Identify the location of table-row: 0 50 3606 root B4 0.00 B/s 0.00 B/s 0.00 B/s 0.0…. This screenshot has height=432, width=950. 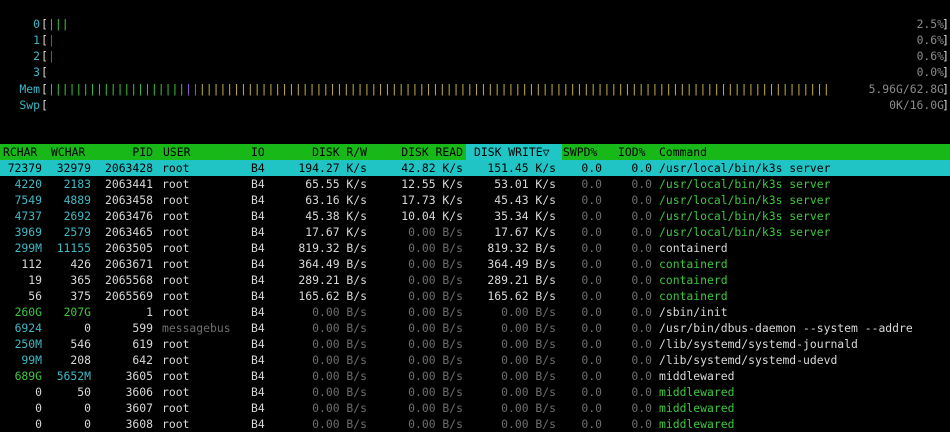
(475, 392).